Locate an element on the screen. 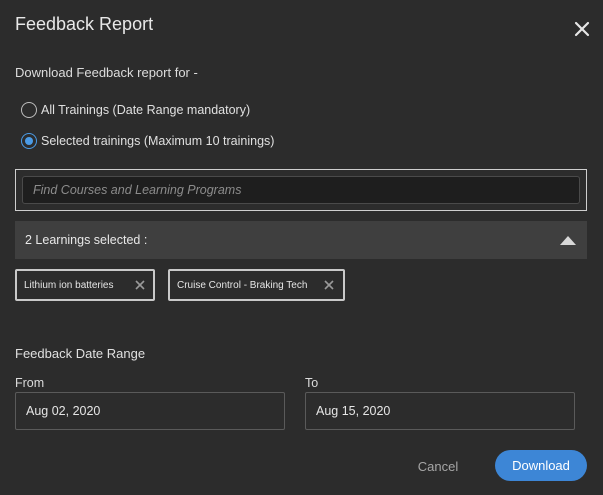 This screenshot has height=495, width=603. selected-learning-chip: Lithium ion batteries is located at coordinates (85, 285).